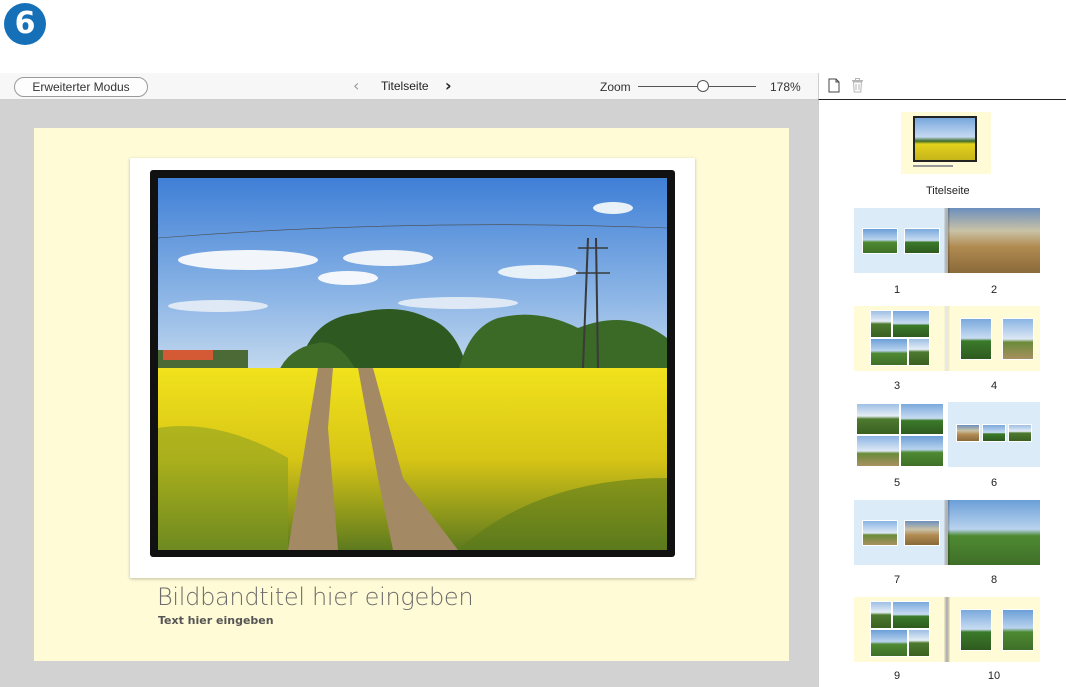 This screenshot has height=687, width=1066. Describe the element at coordinates (897, 580) in the screenshot. I see `page-number-7: 7` at that location.